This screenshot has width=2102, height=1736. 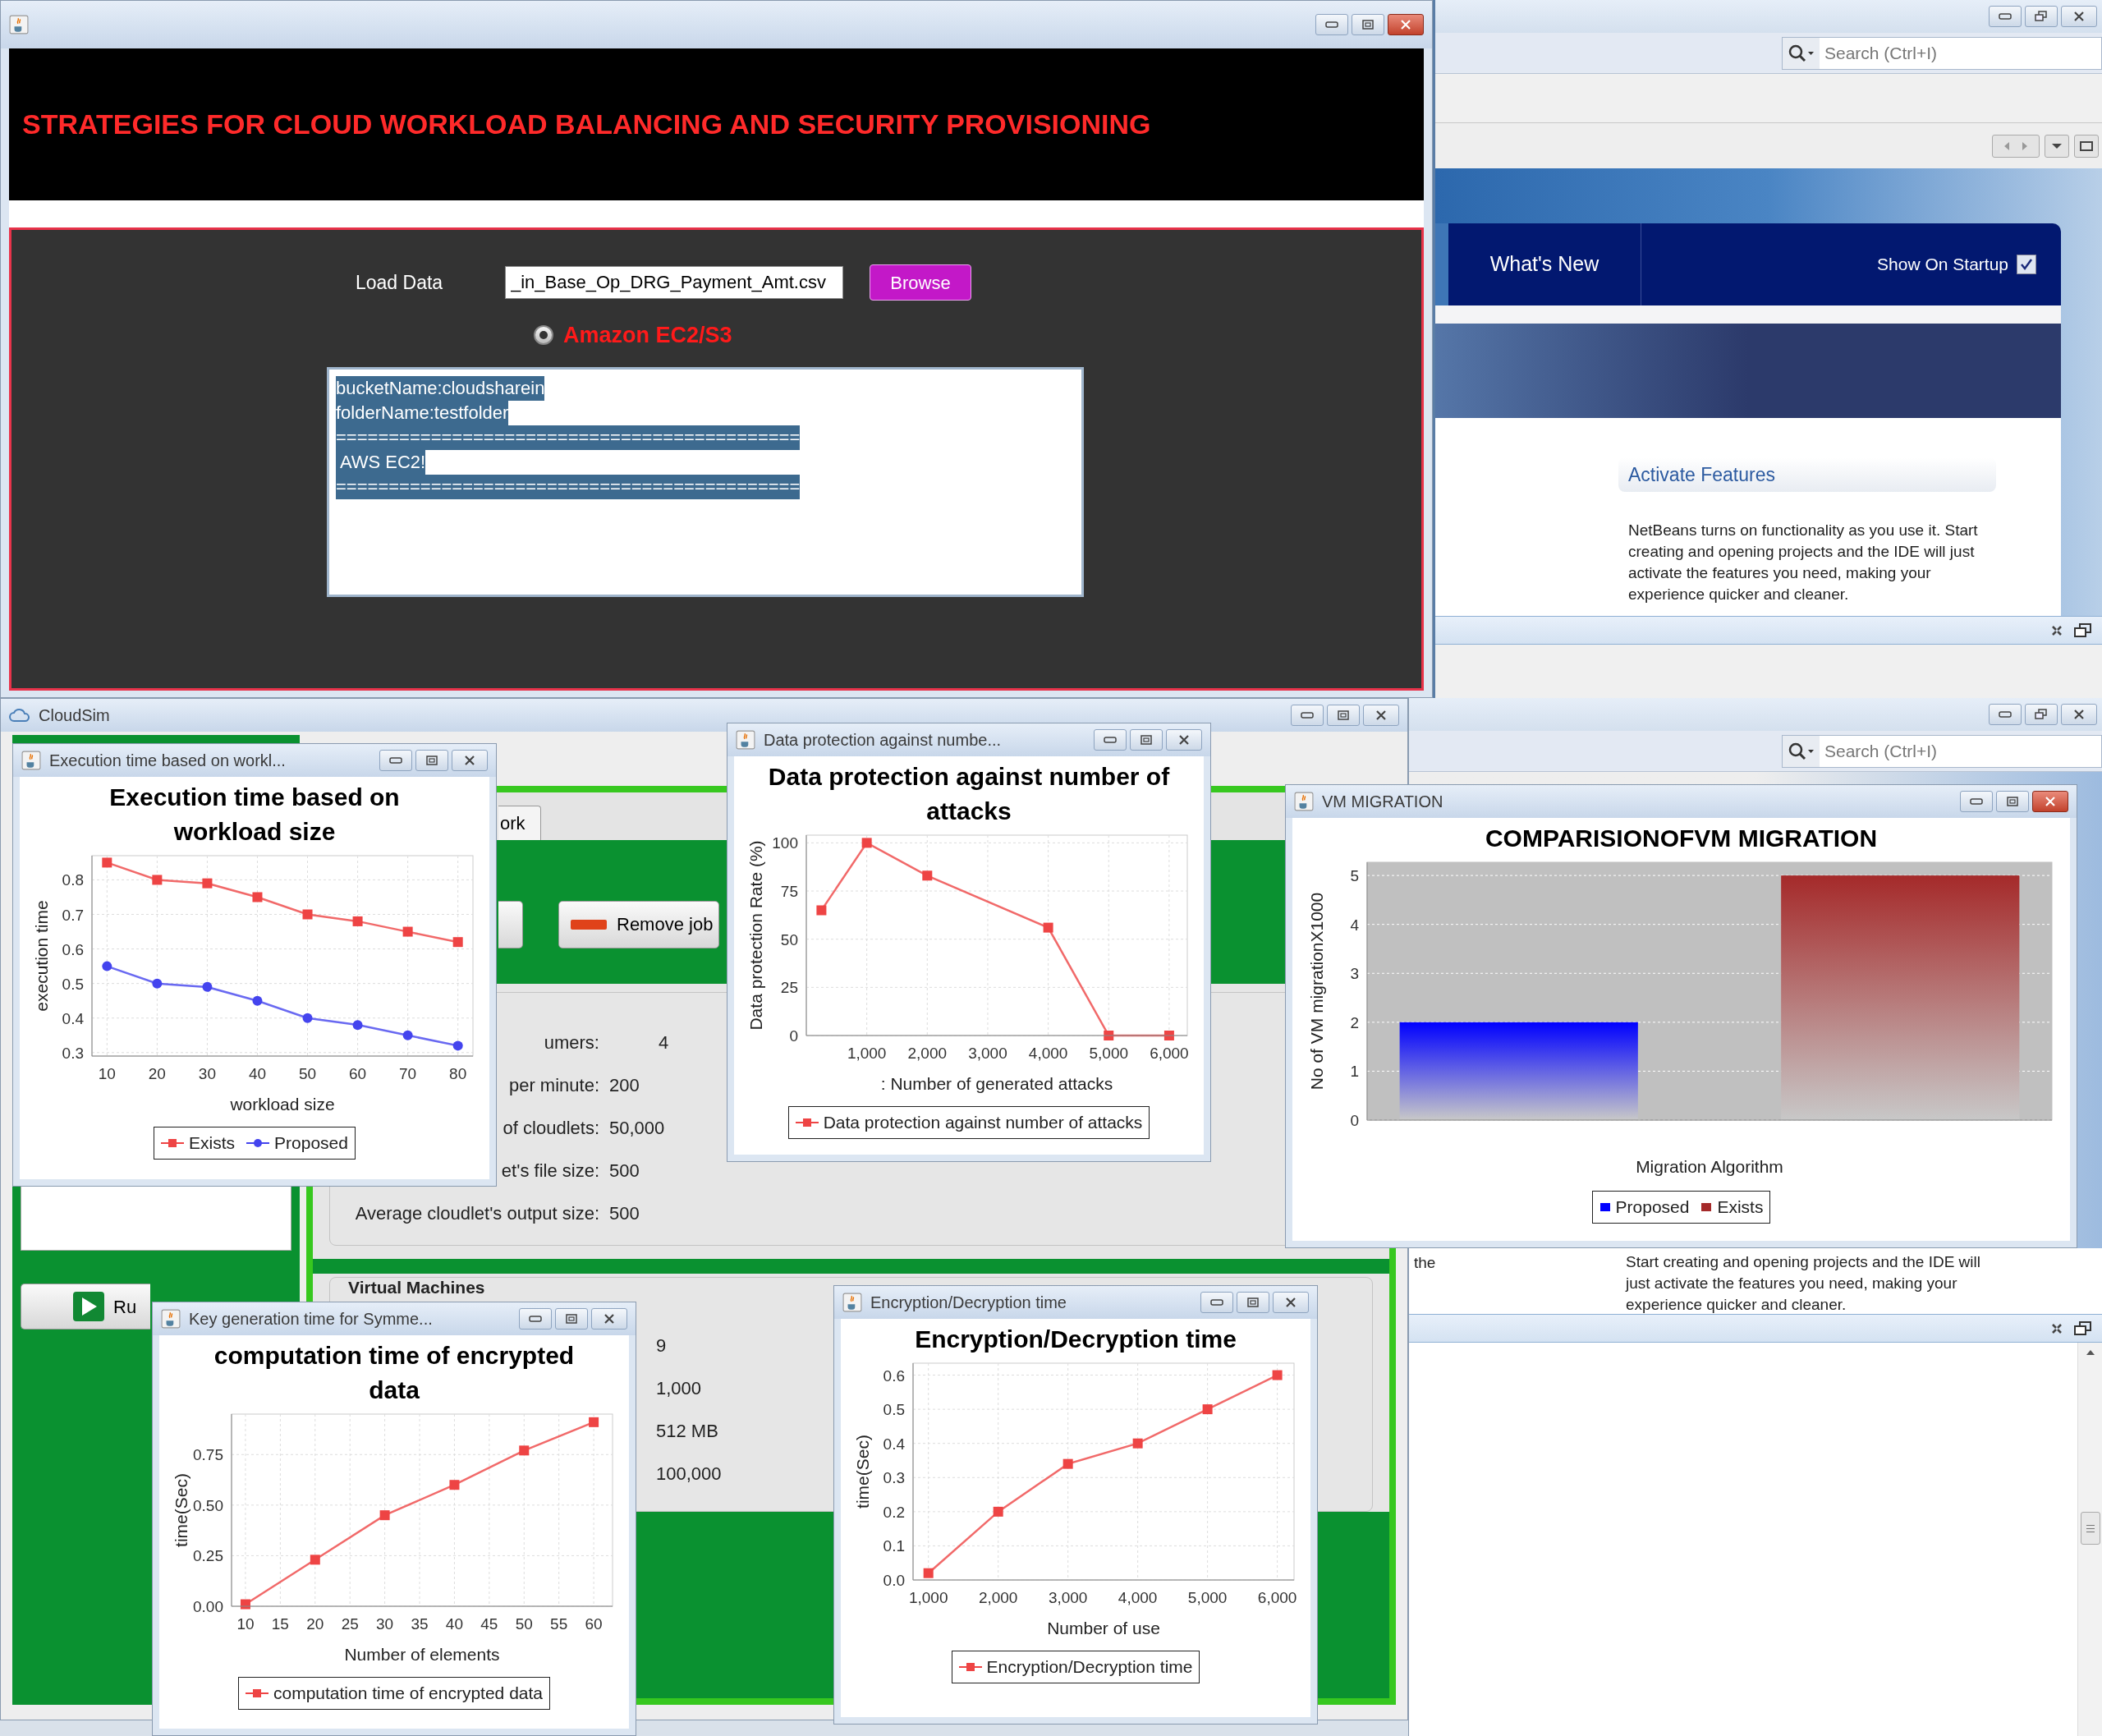 What do you see at coordinates (282, 1104) in the screenshot?
I see `axis-title: workload size` at bounding box center [282, 1104].